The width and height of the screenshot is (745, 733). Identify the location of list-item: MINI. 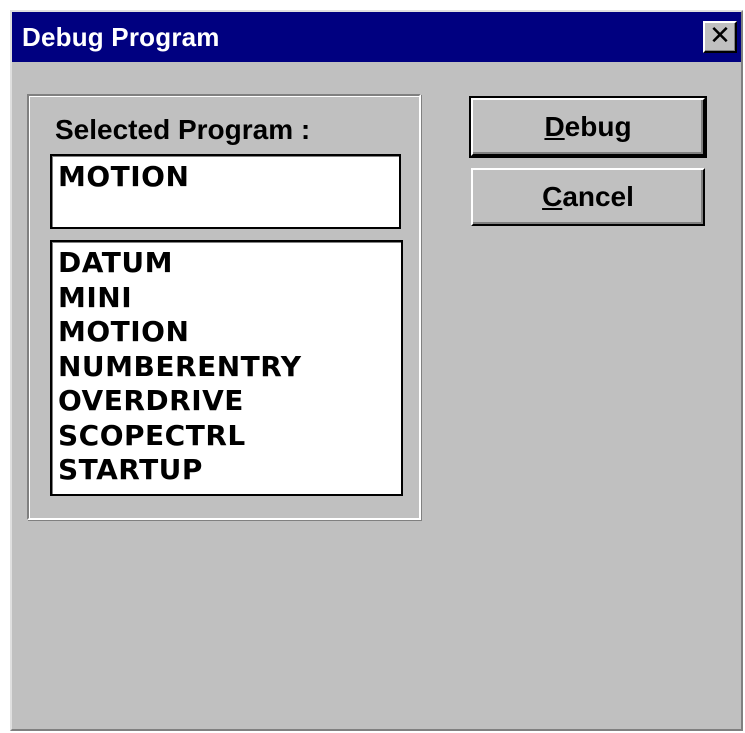
(229, 298).